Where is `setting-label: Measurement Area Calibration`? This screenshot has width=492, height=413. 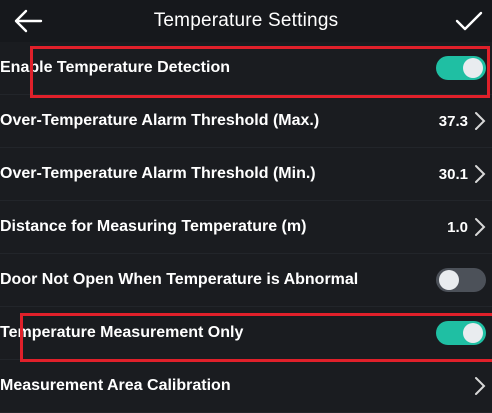 setting-label: Measurement Area Calibration is located at coordinates (115, 385).